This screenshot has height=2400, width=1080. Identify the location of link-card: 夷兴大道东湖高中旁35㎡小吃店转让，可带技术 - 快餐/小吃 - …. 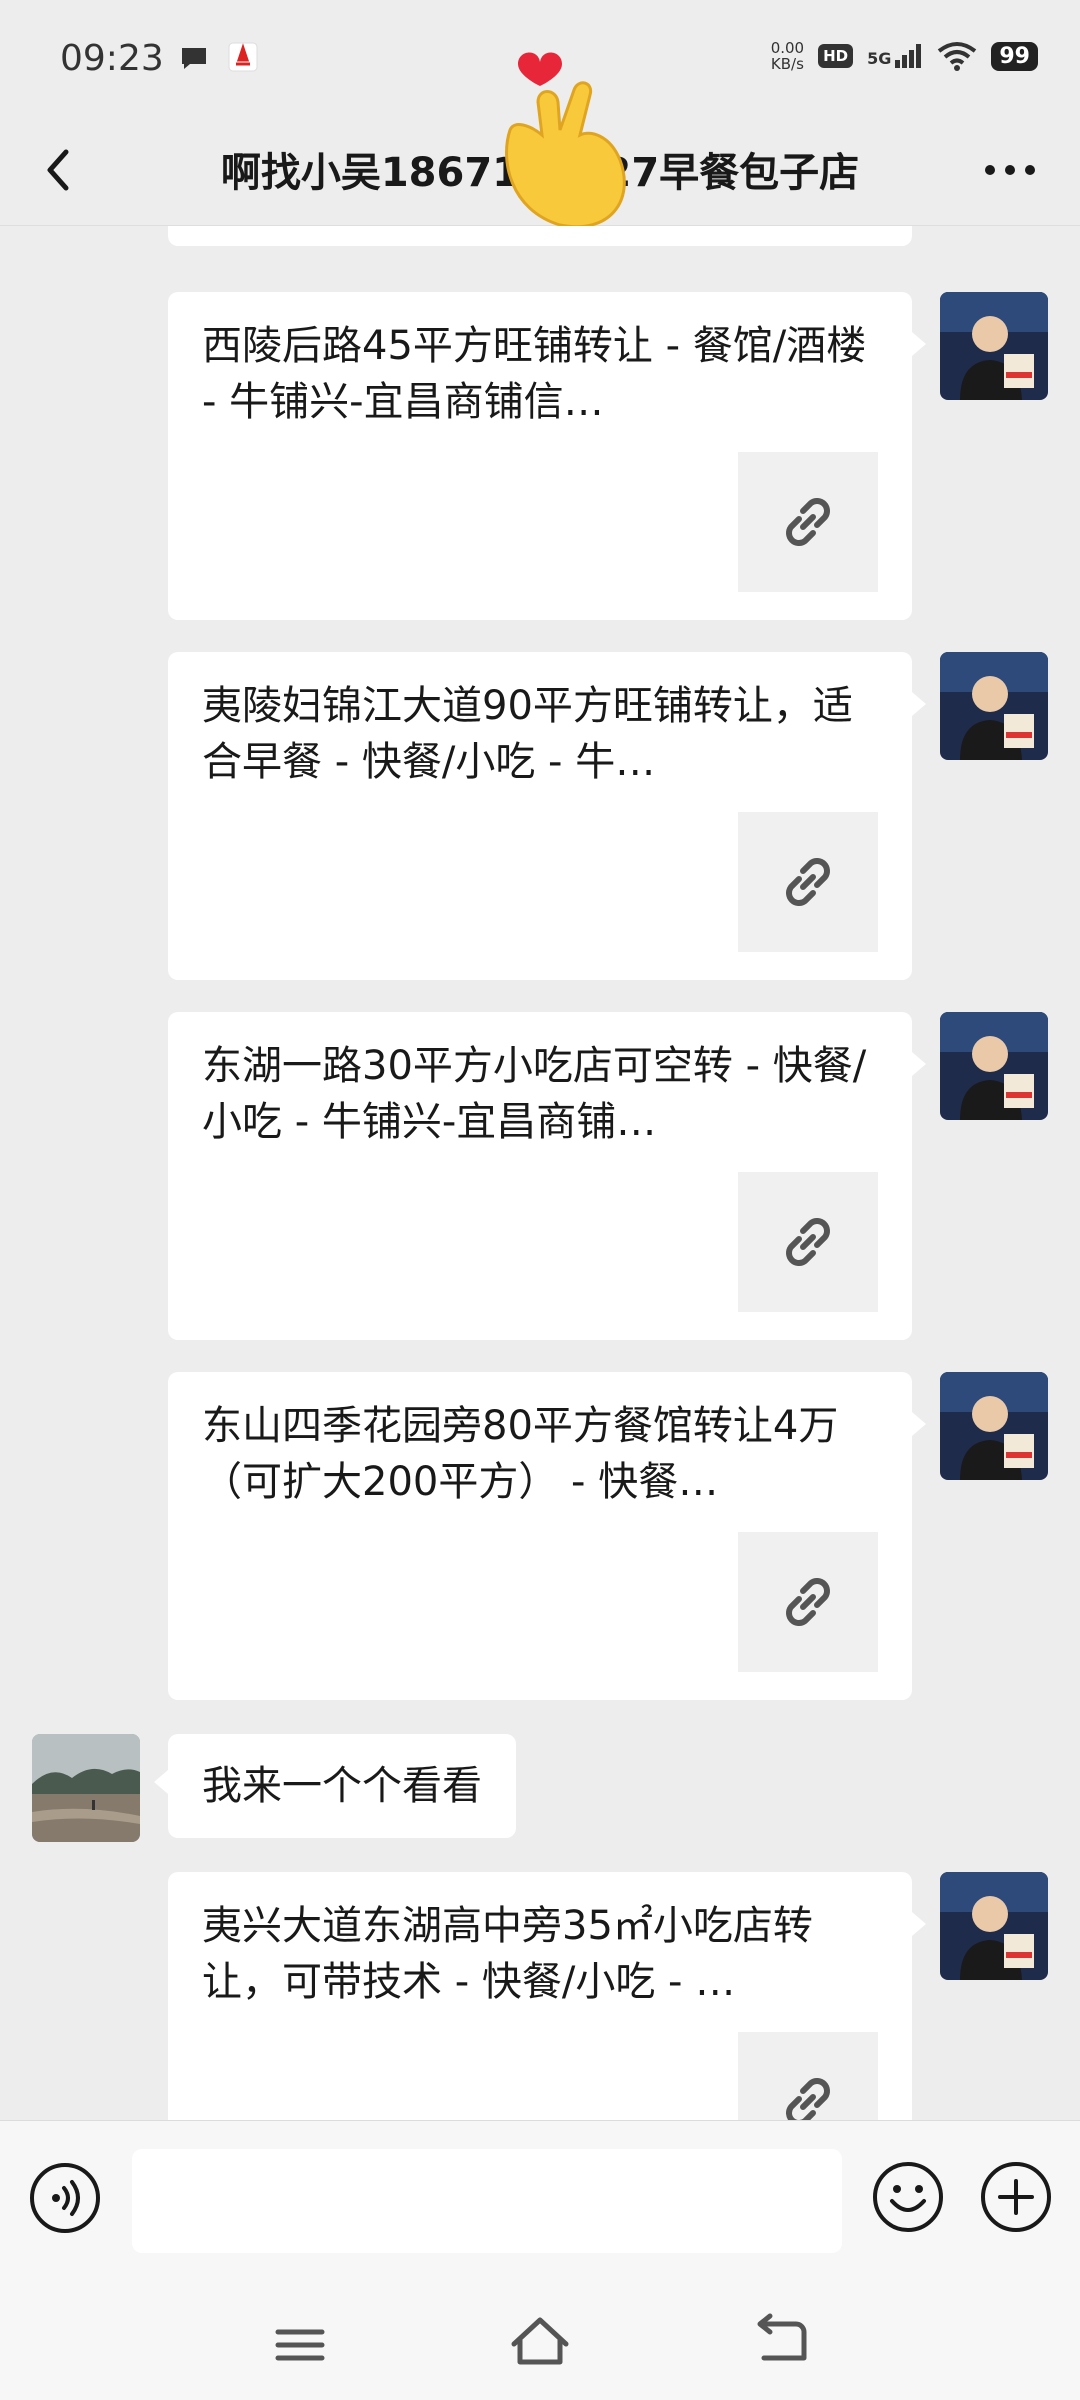
(547, 1996).